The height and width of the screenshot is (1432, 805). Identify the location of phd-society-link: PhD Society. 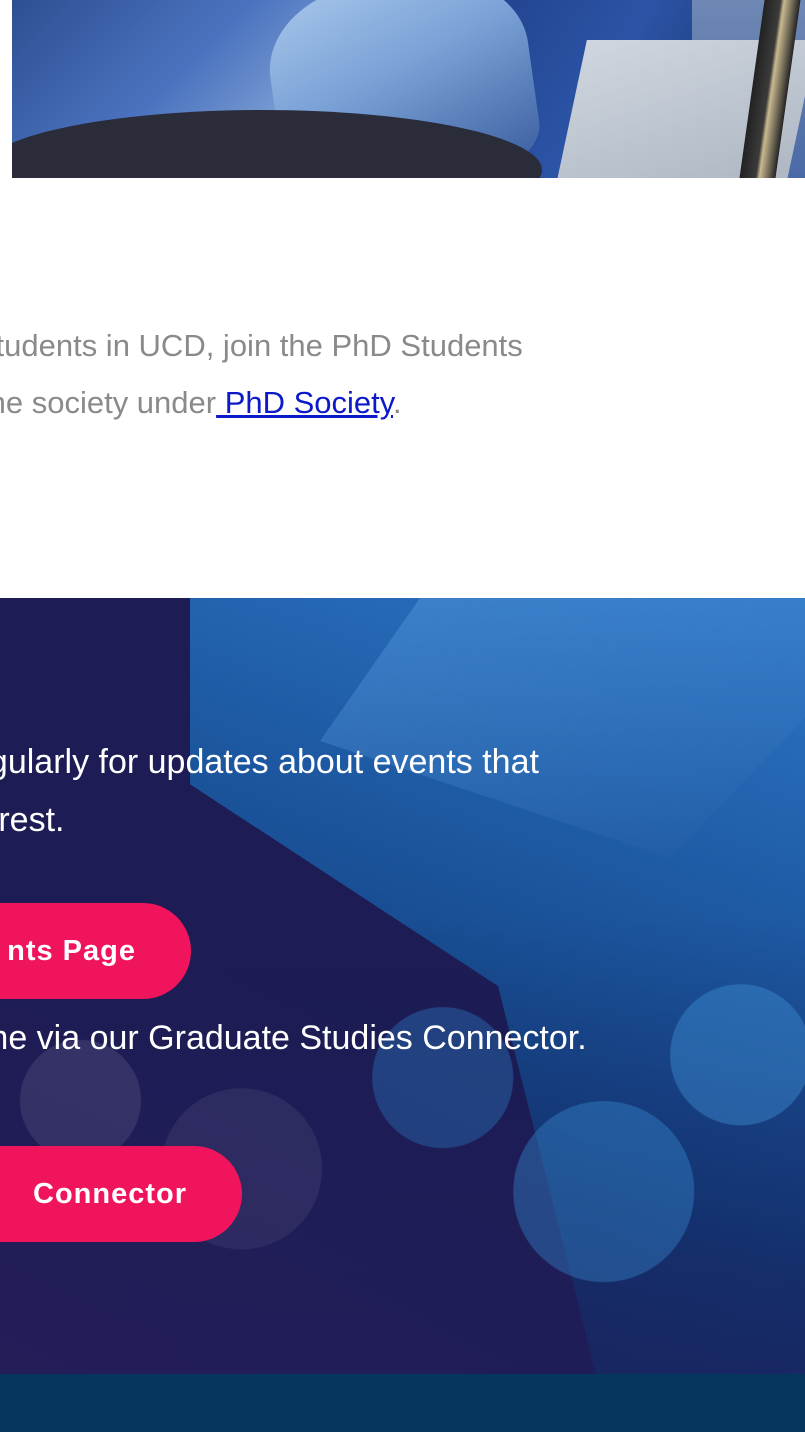
(304, 402).